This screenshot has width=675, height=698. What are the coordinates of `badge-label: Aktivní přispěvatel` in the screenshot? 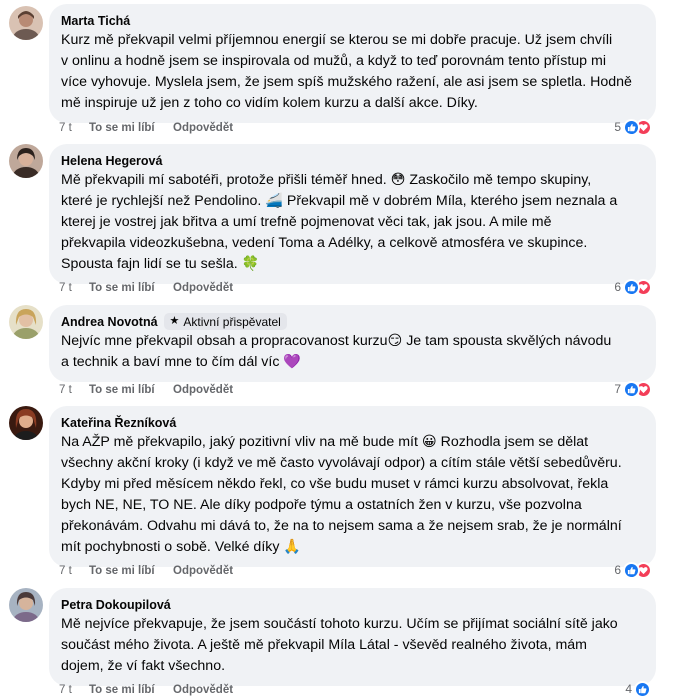 It's located at (232, 321).